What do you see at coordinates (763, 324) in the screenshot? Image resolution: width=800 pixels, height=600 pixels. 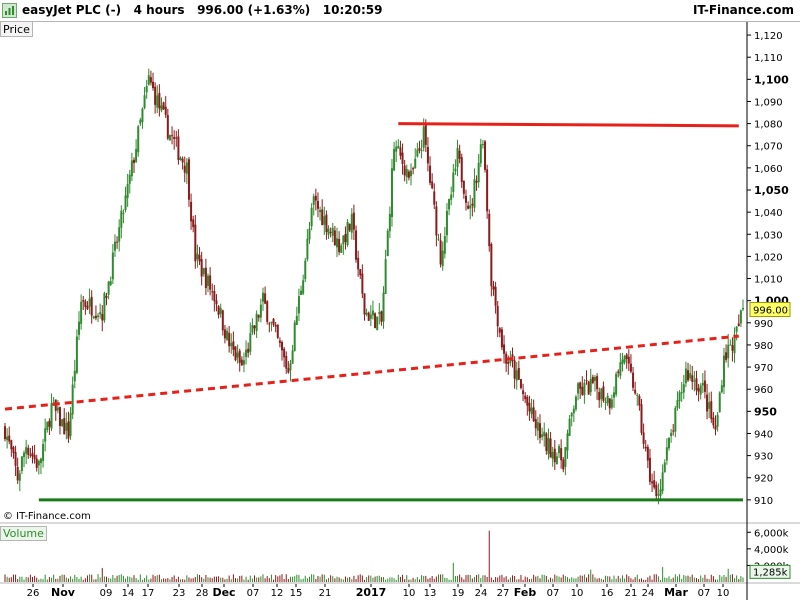 I see `price-tick-label: 990` at bounding box center [763, 324].